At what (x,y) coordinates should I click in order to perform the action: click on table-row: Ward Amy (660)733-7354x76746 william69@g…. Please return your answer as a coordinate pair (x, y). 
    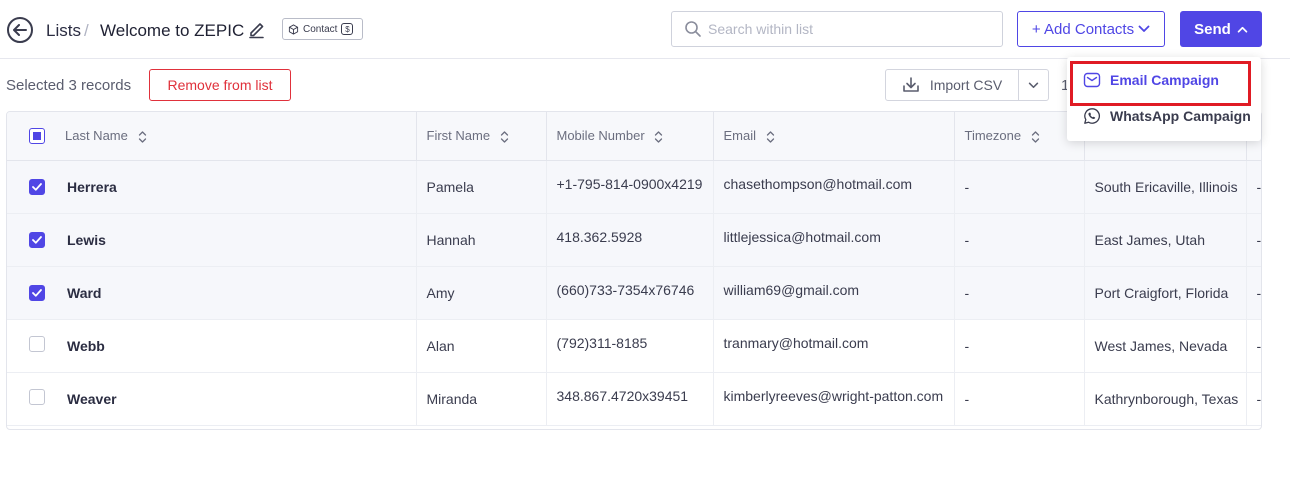
    Looking at the image, I should click on (634, 293).